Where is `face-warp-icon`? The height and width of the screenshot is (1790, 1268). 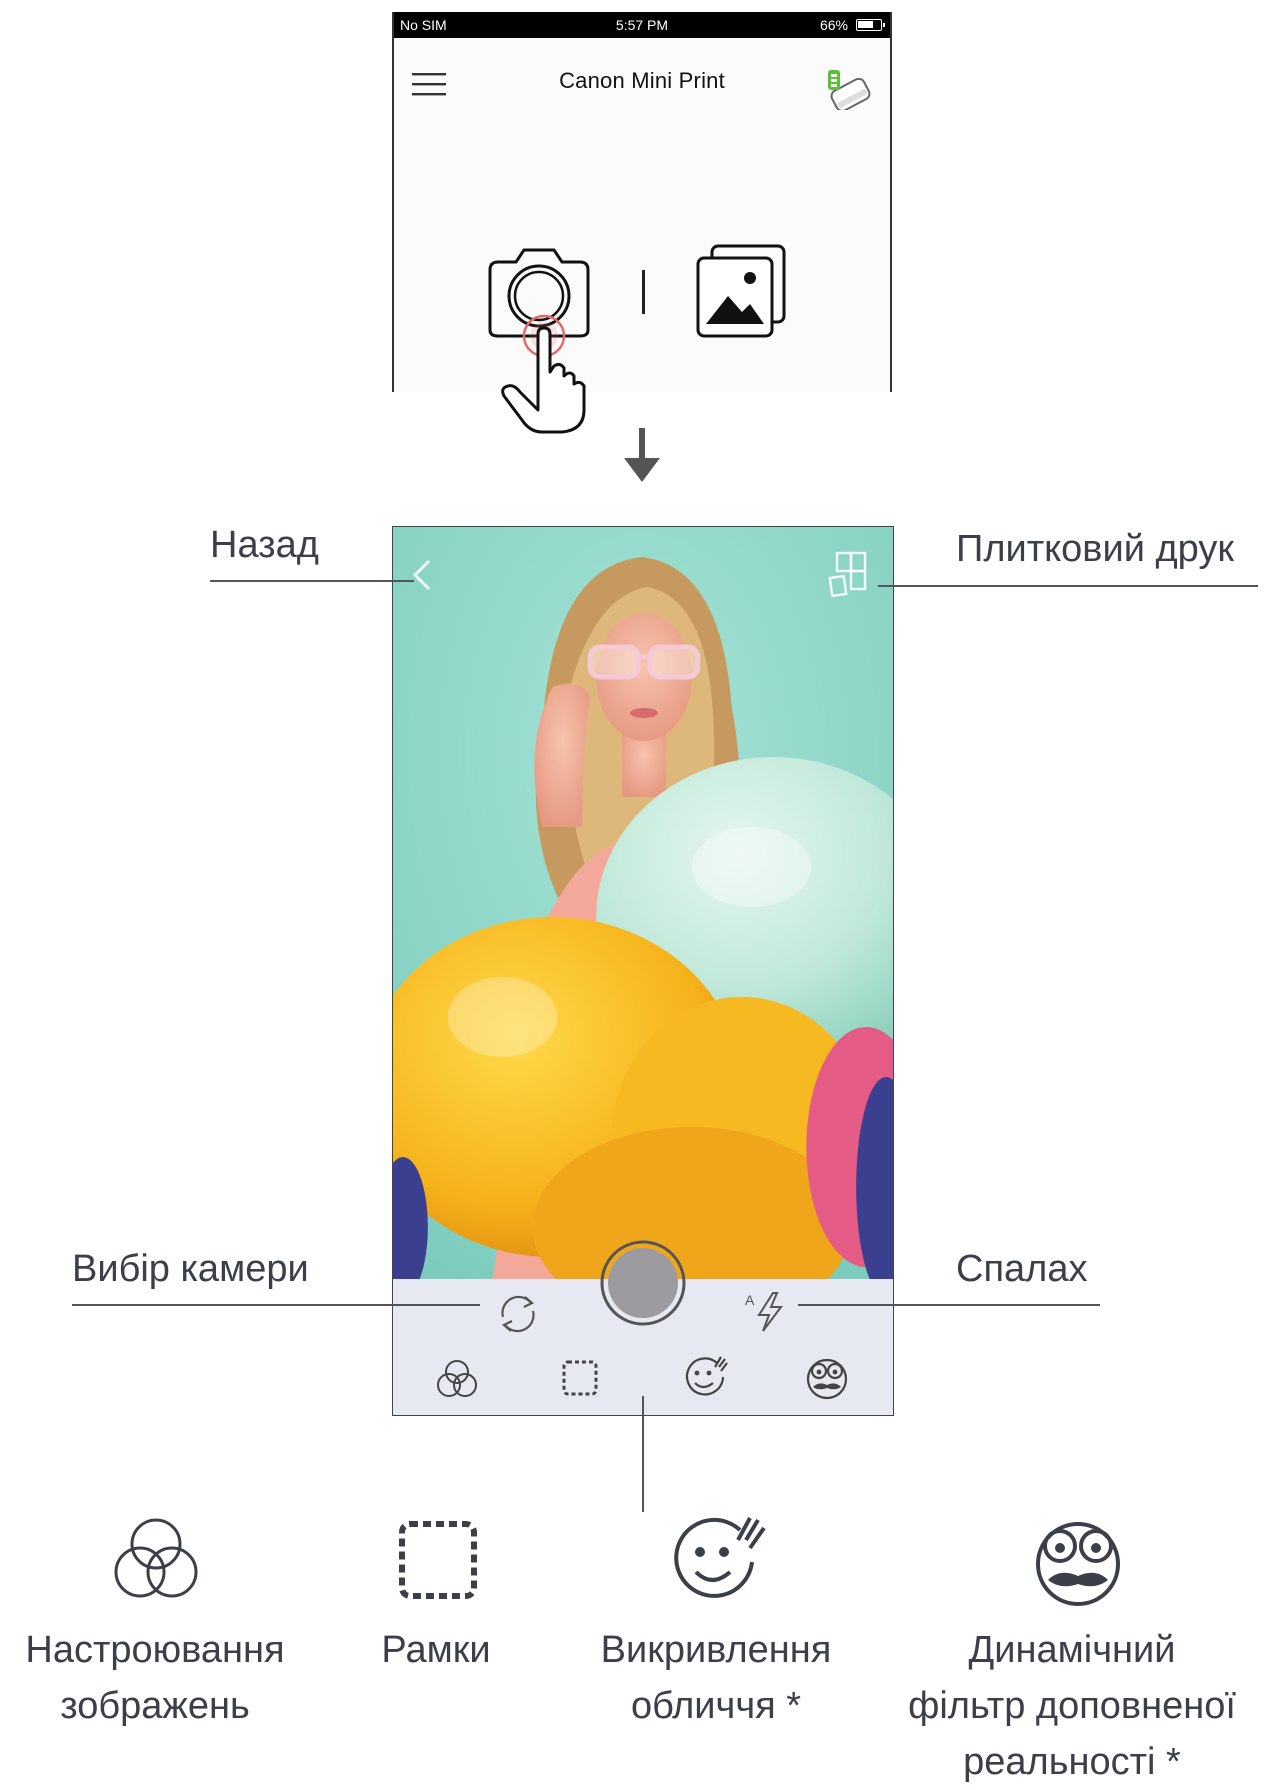 face-warp-icon is located at coordinates (705, 1377).